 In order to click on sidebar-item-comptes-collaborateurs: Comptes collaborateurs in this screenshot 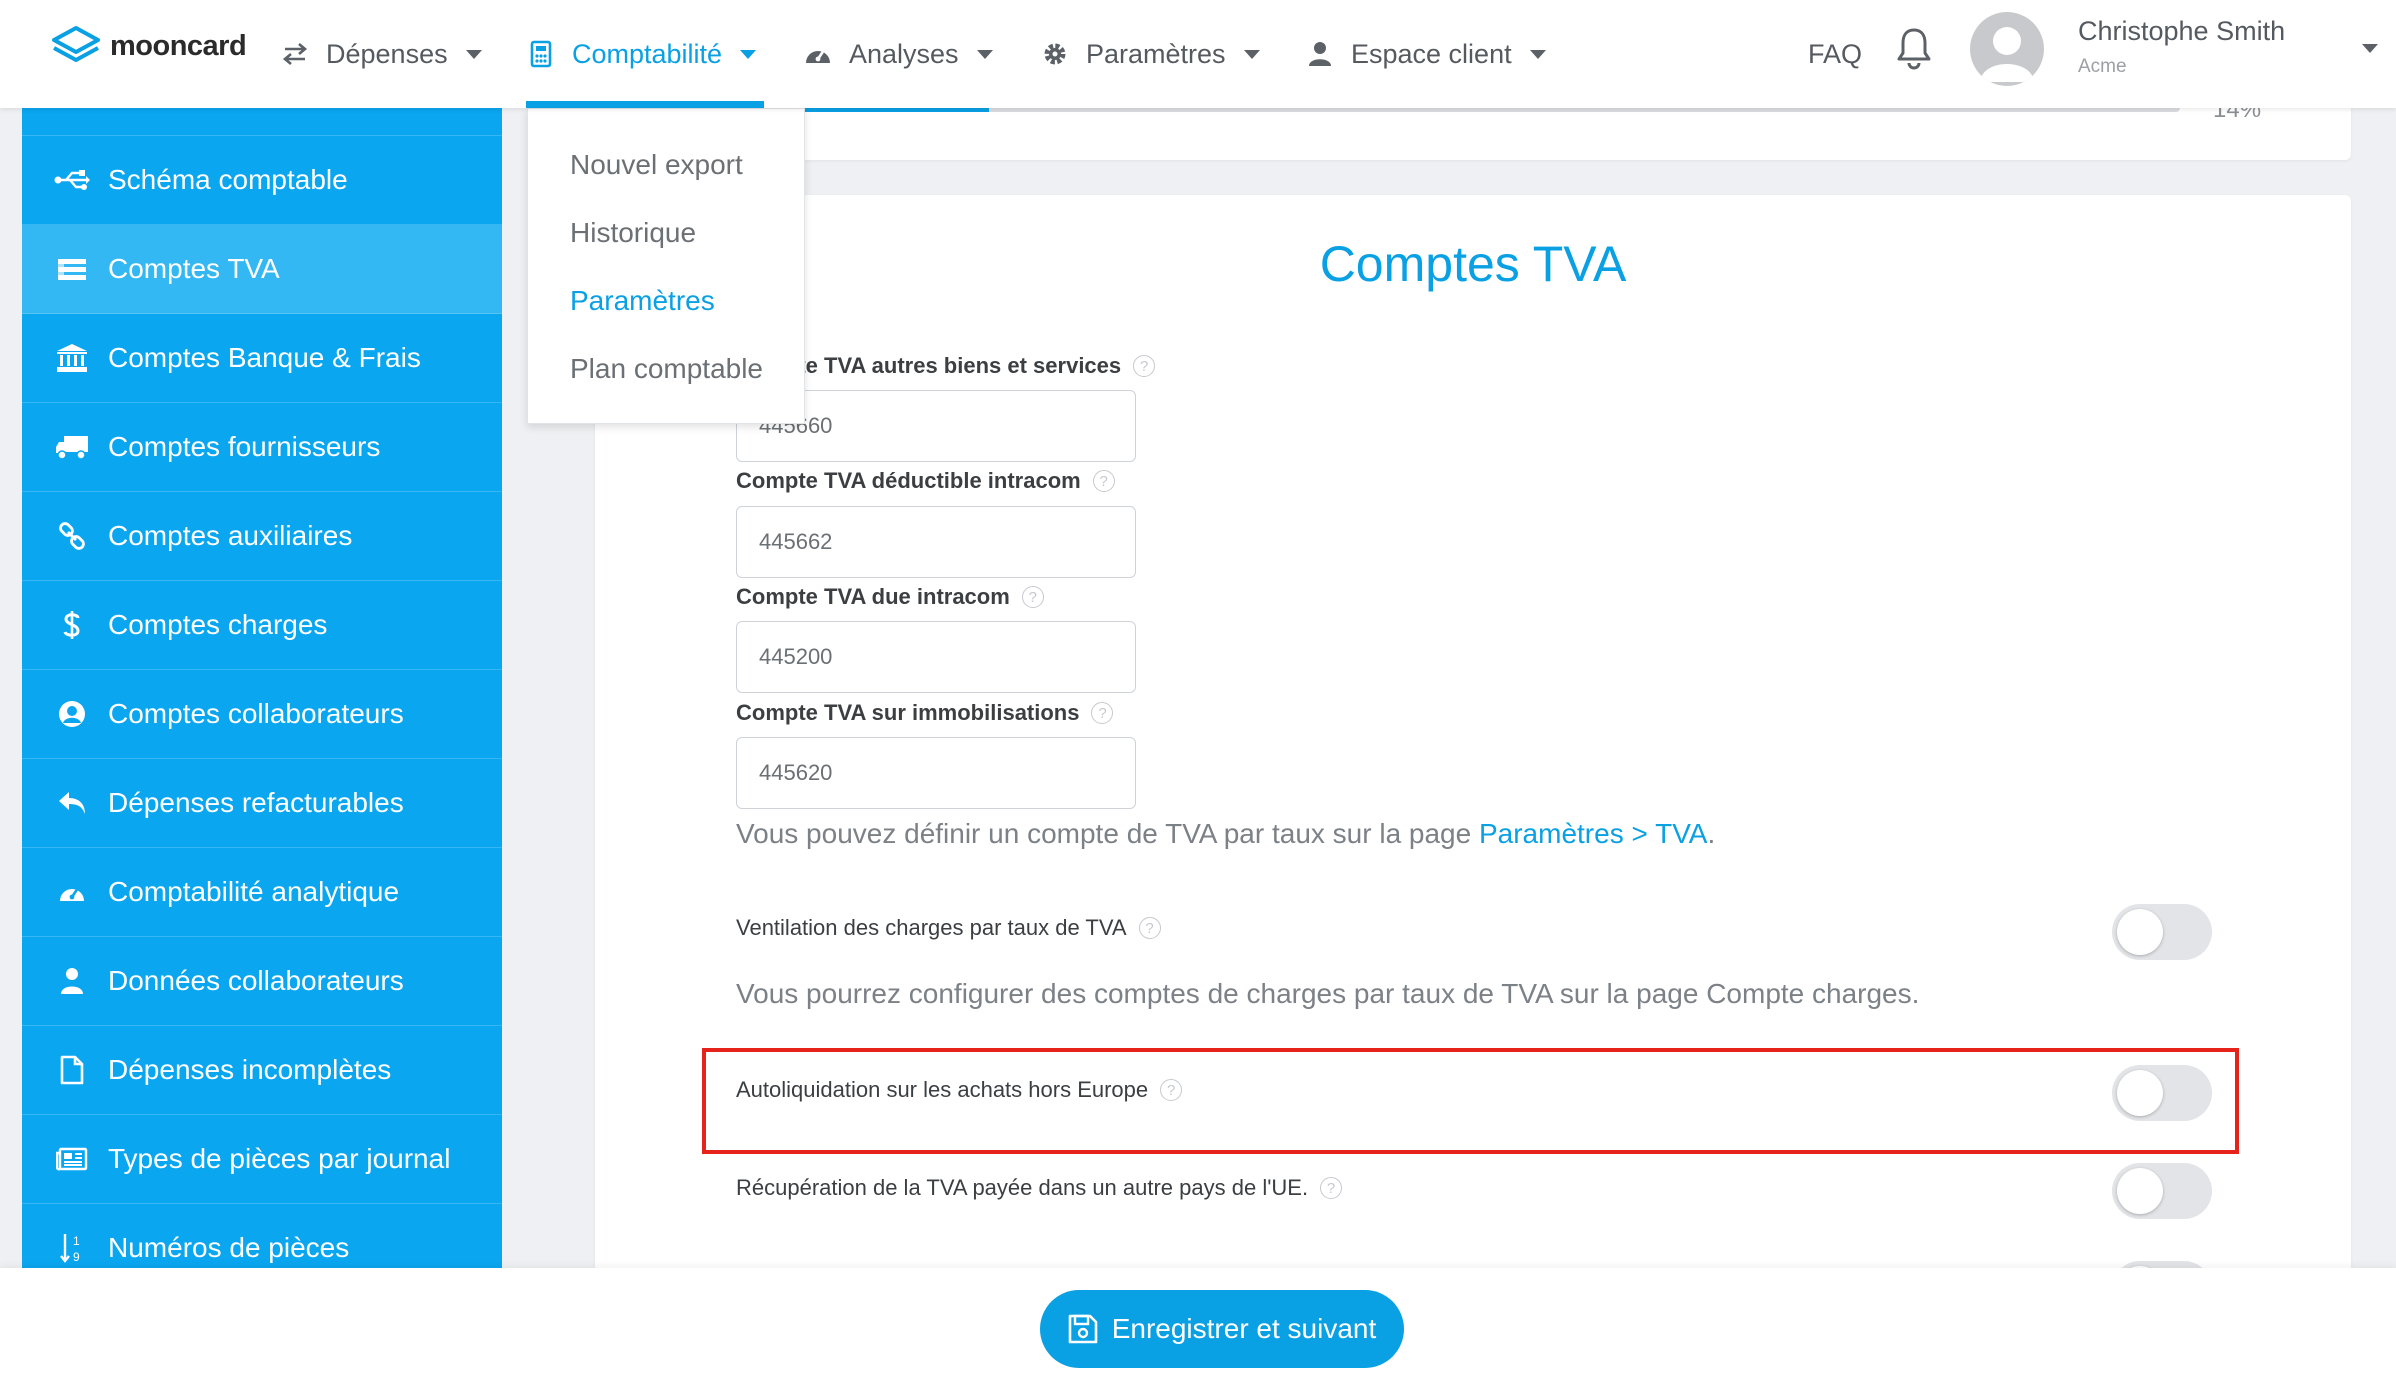, I will do `click(262, 714)`.